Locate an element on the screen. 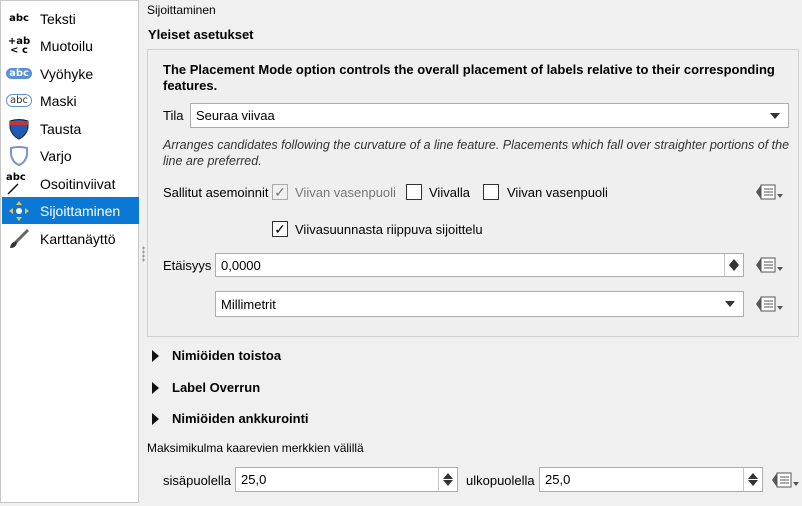 This screenshot has width=802, height=506. sidebar-item-muotoilu: +ab < c Muotoilu is located at coordinates (70, 45).